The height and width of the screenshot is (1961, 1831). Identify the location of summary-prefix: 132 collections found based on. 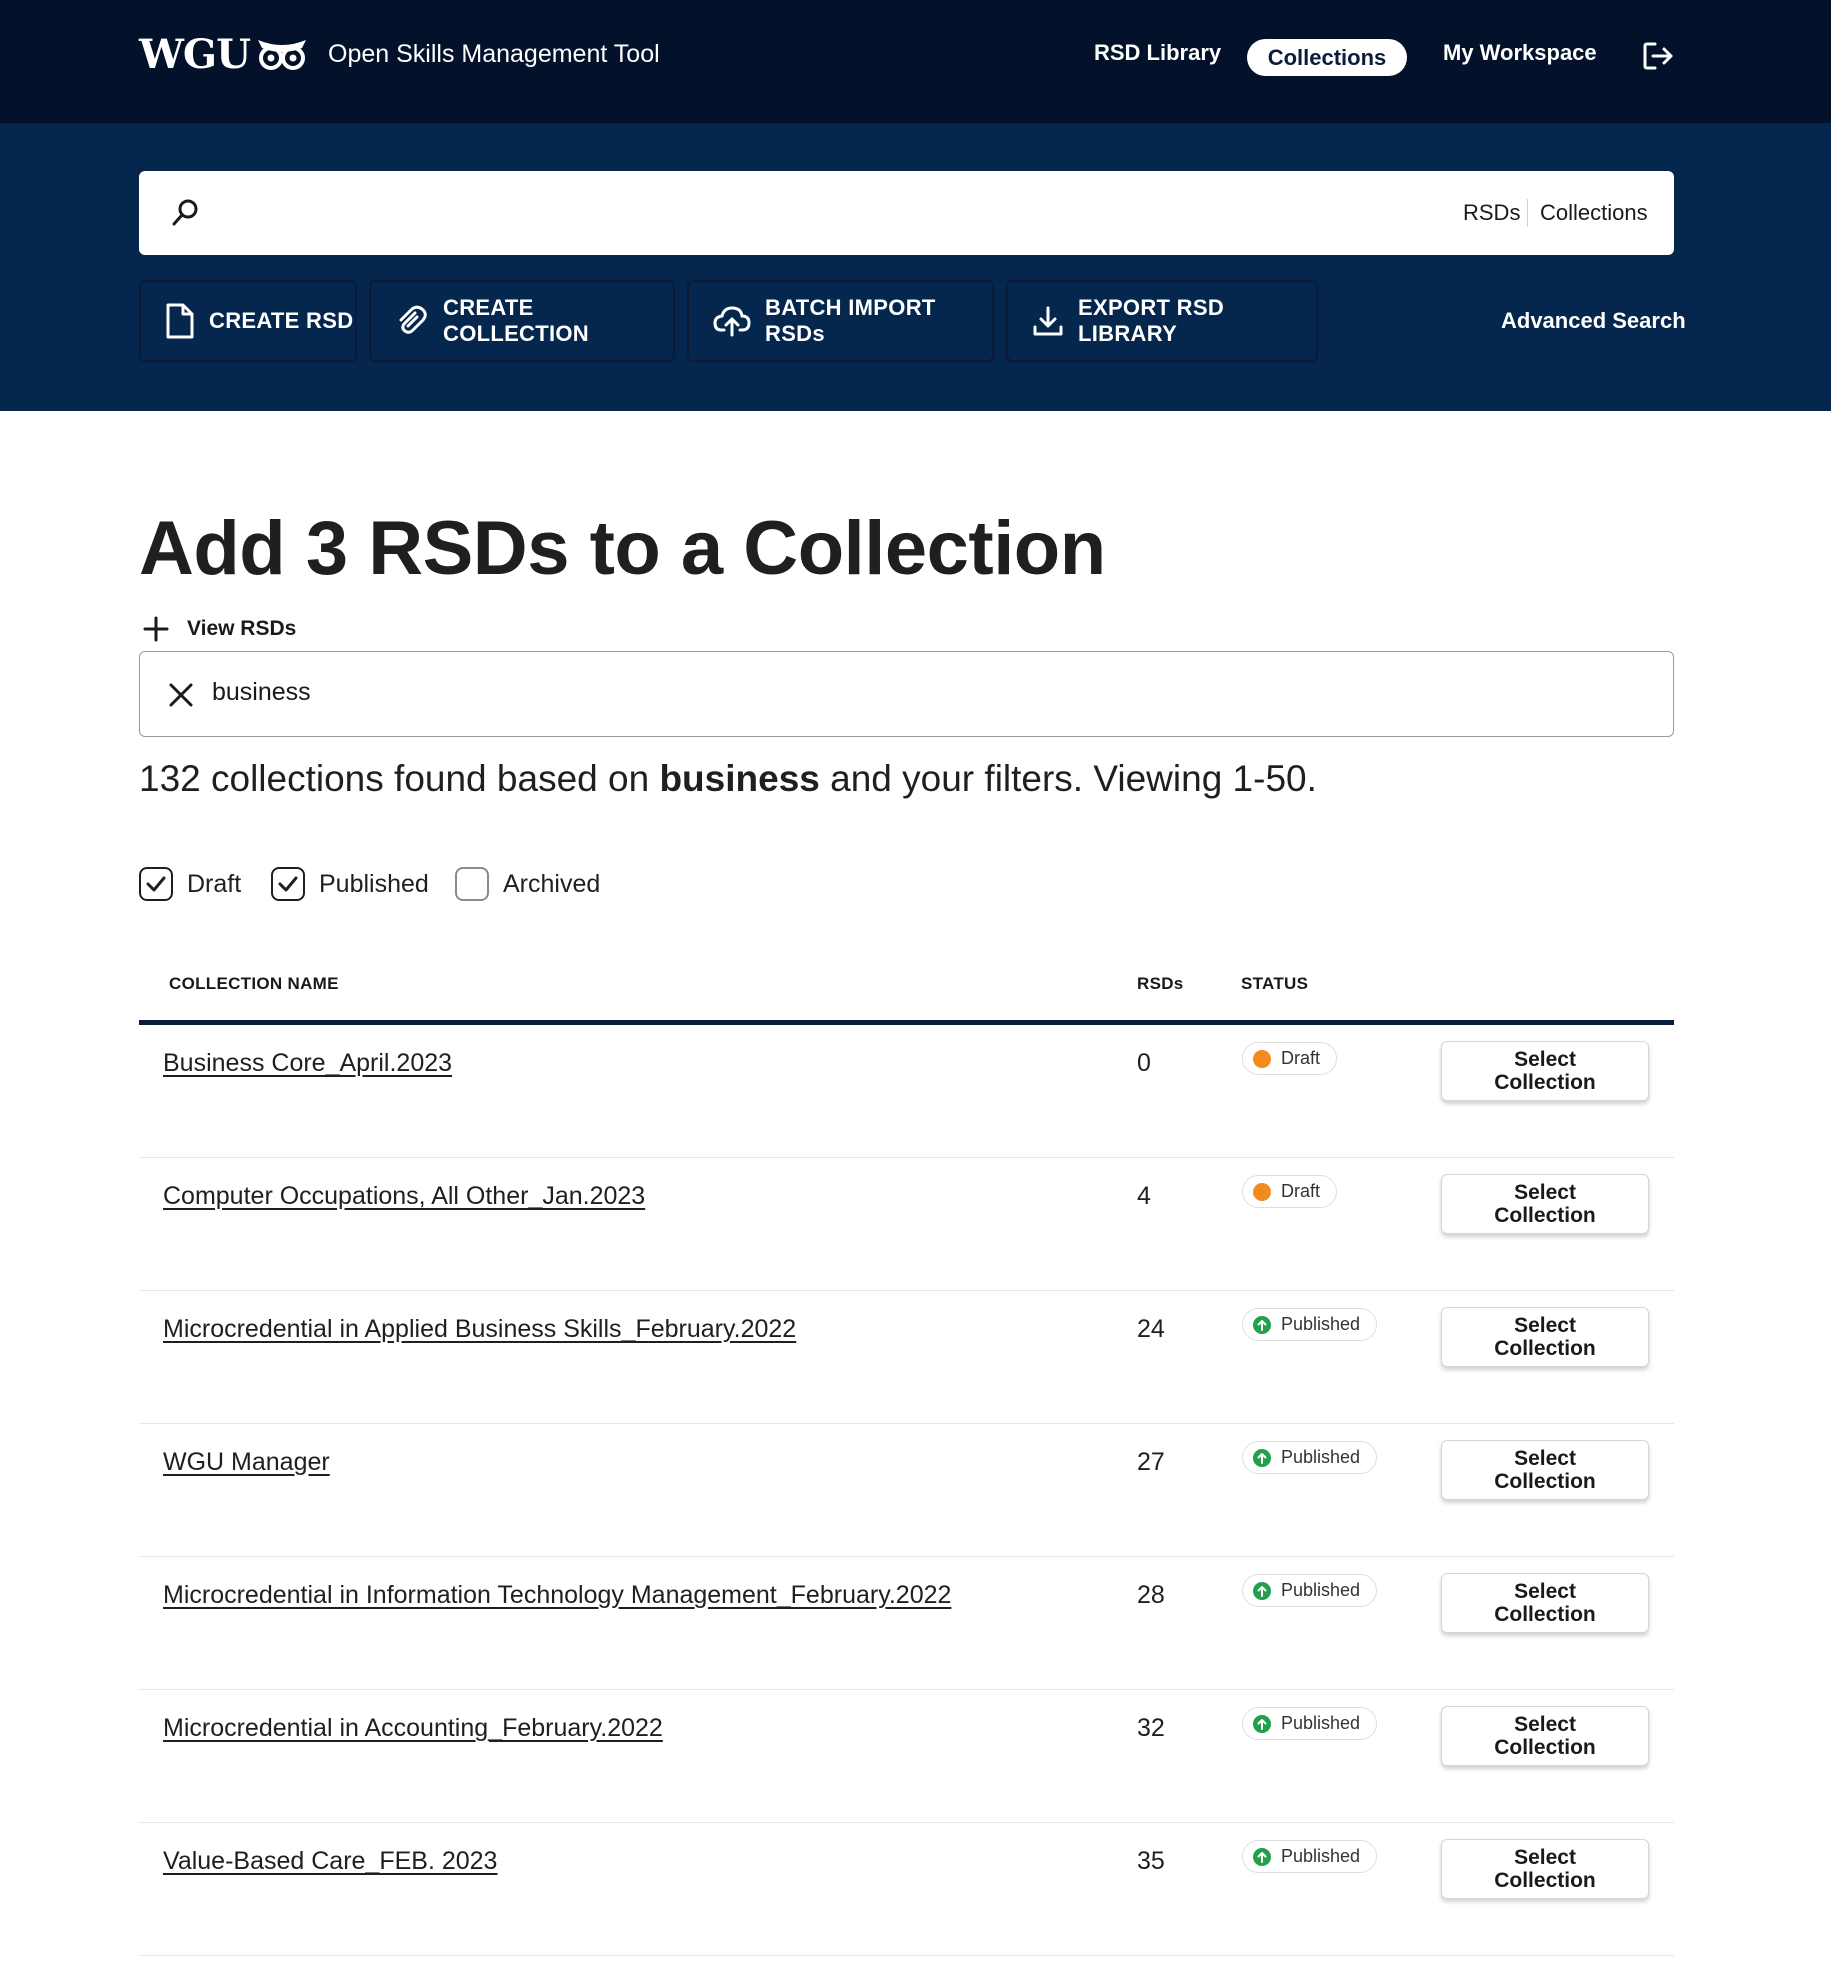
(394, 778).